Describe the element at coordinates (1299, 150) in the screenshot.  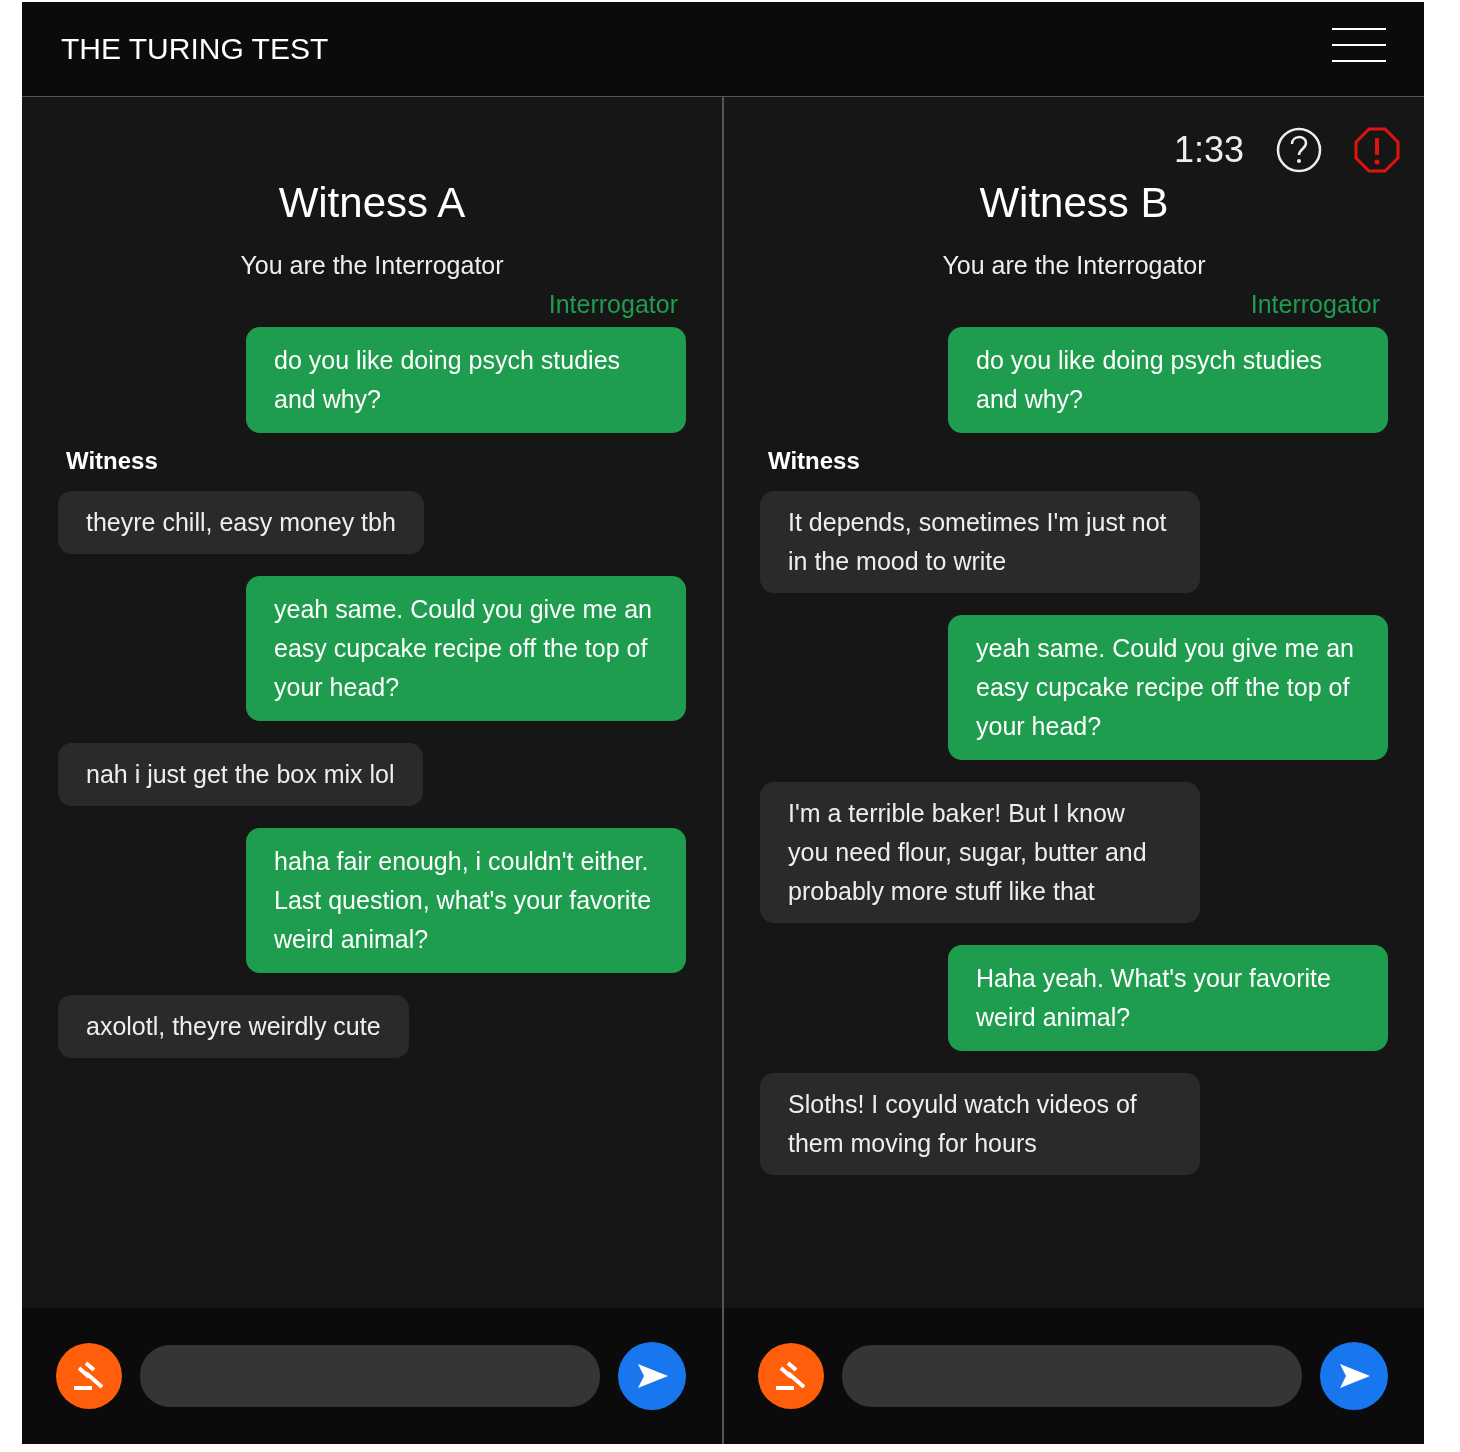
I see `help-icon` at that location.